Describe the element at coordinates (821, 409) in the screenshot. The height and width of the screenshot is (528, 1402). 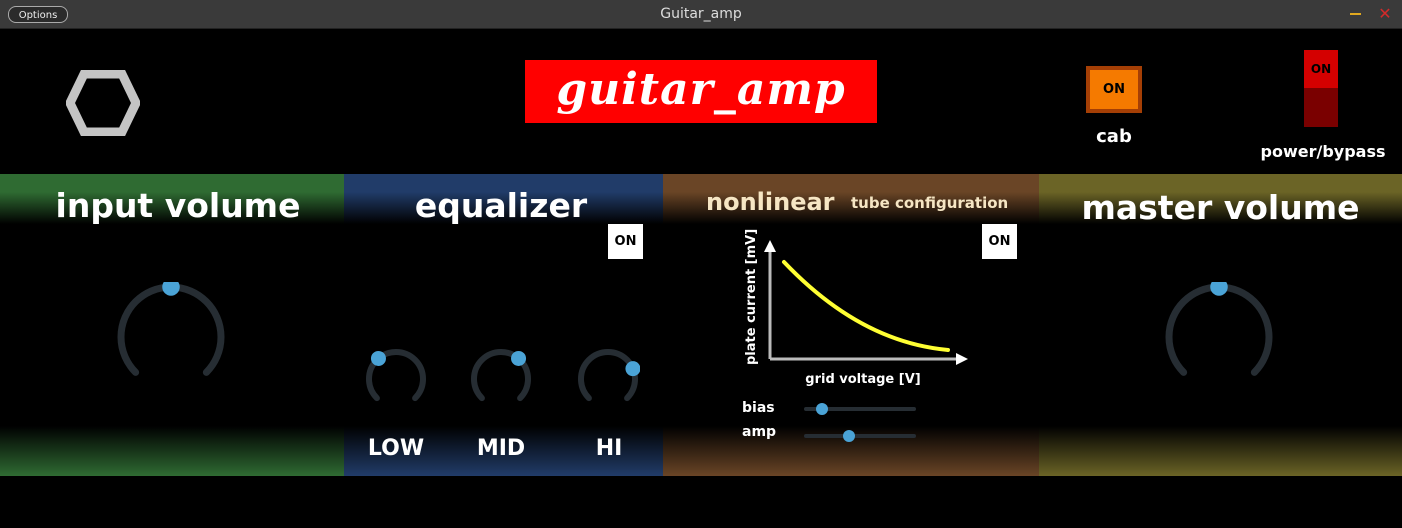
I see `bias-slider-thumb` at that location.